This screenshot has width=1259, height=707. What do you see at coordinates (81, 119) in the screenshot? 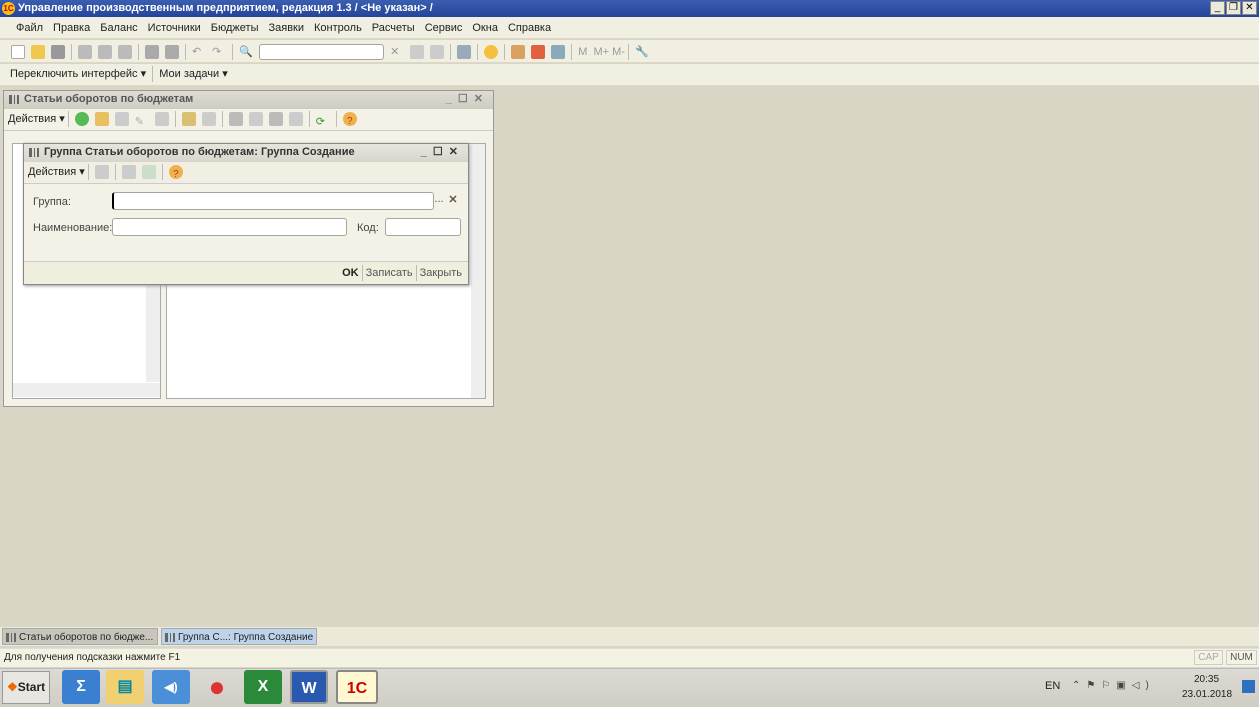
I see `add-icon` at bounding box center [81, 119].